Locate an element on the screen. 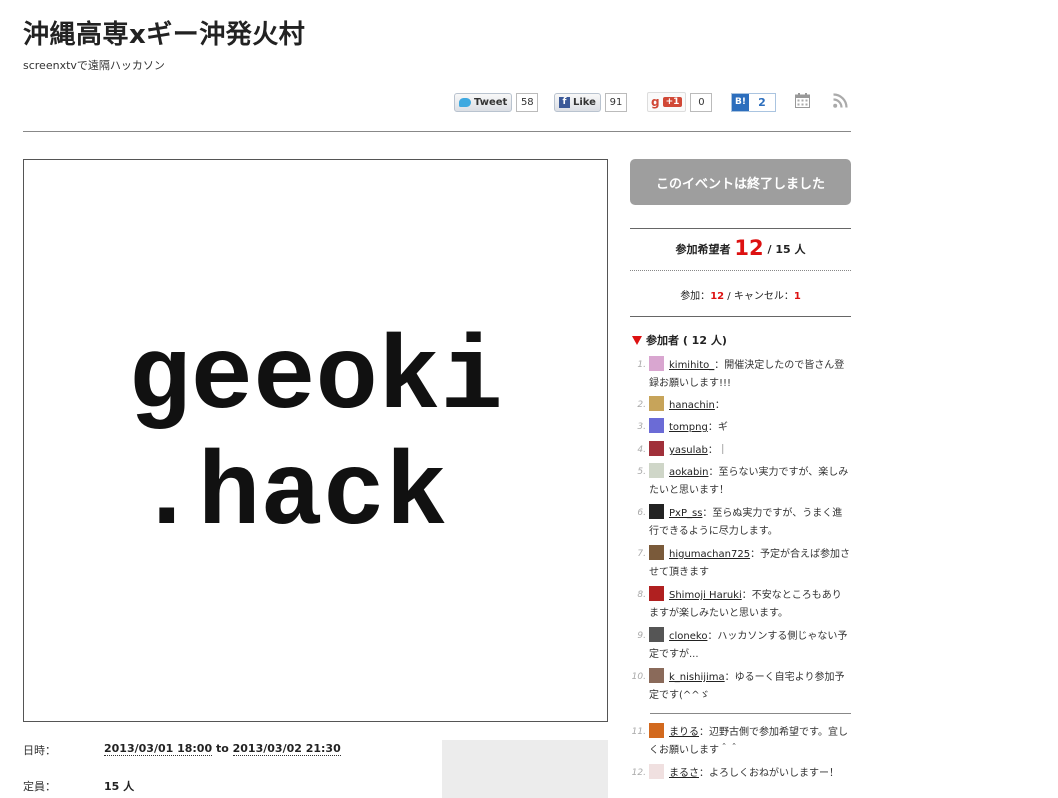 The image size is (1058, 798). participant-name: aokabin is located at coordinates (688, 472).